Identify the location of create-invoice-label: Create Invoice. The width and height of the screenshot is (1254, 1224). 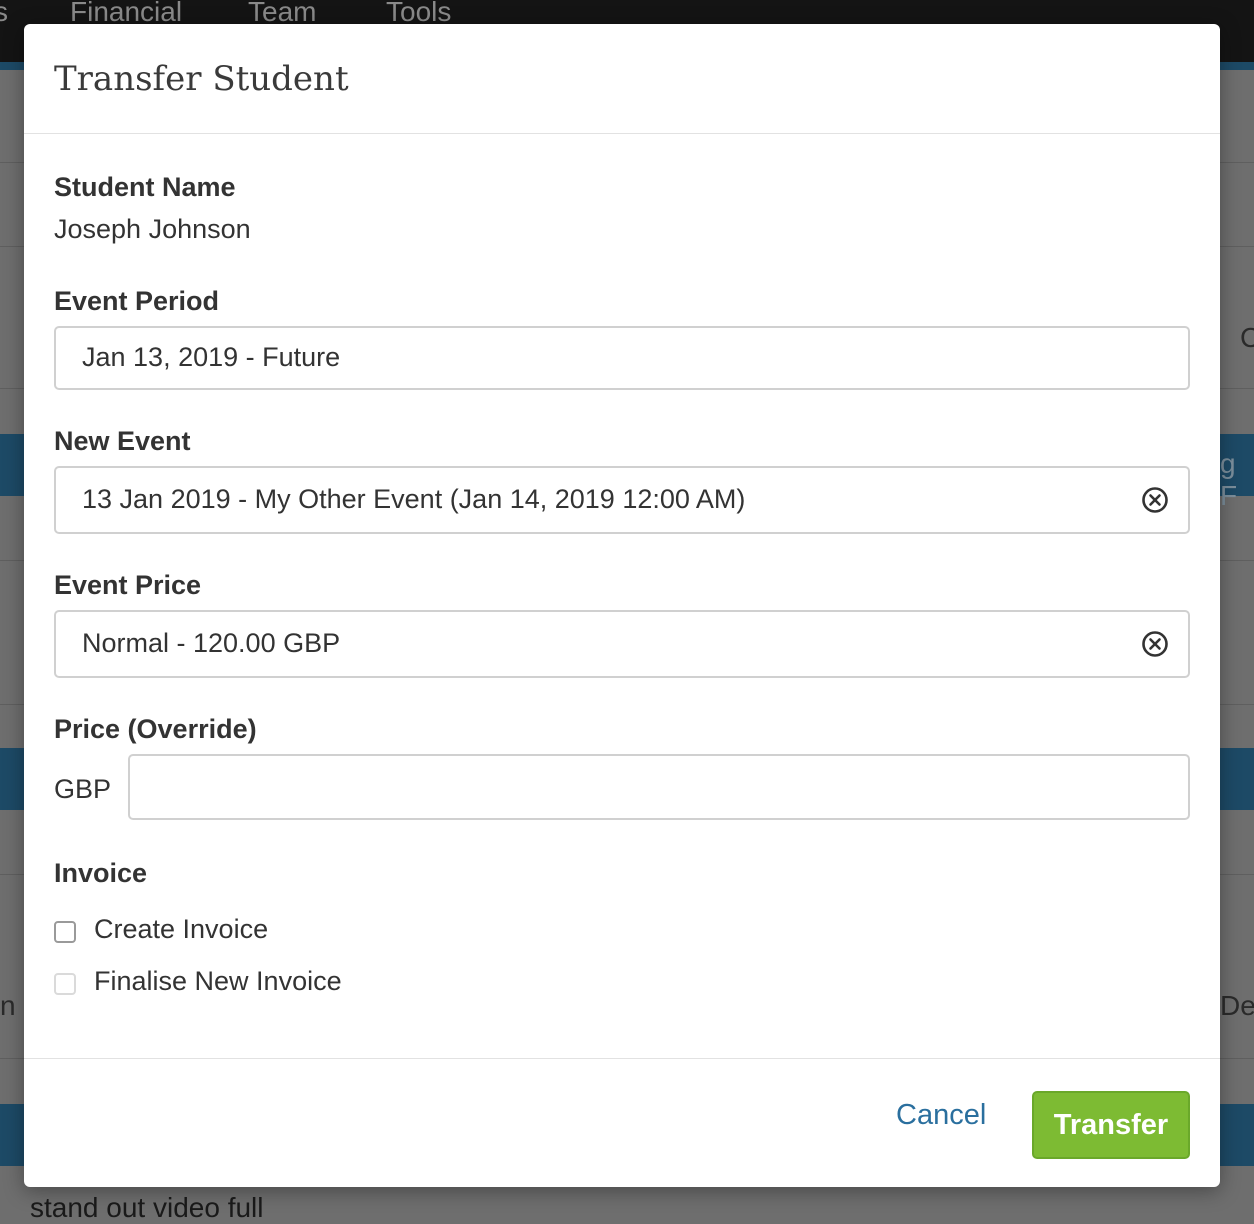
(181, 929).